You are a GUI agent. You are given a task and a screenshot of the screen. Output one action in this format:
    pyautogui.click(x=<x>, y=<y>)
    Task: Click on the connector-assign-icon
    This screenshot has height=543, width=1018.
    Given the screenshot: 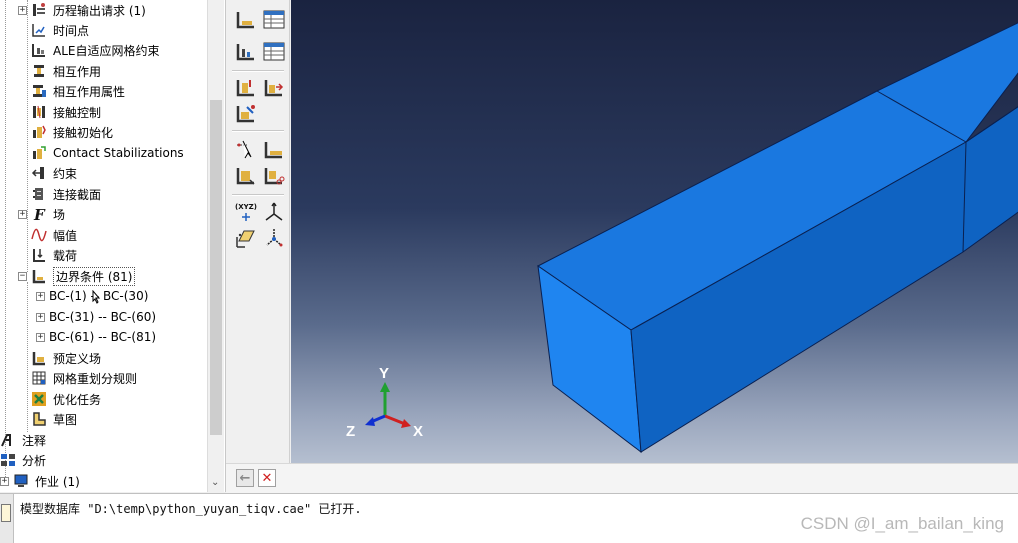 What is the action you would take?
    pyautogui.click(x=274, y=176)
    